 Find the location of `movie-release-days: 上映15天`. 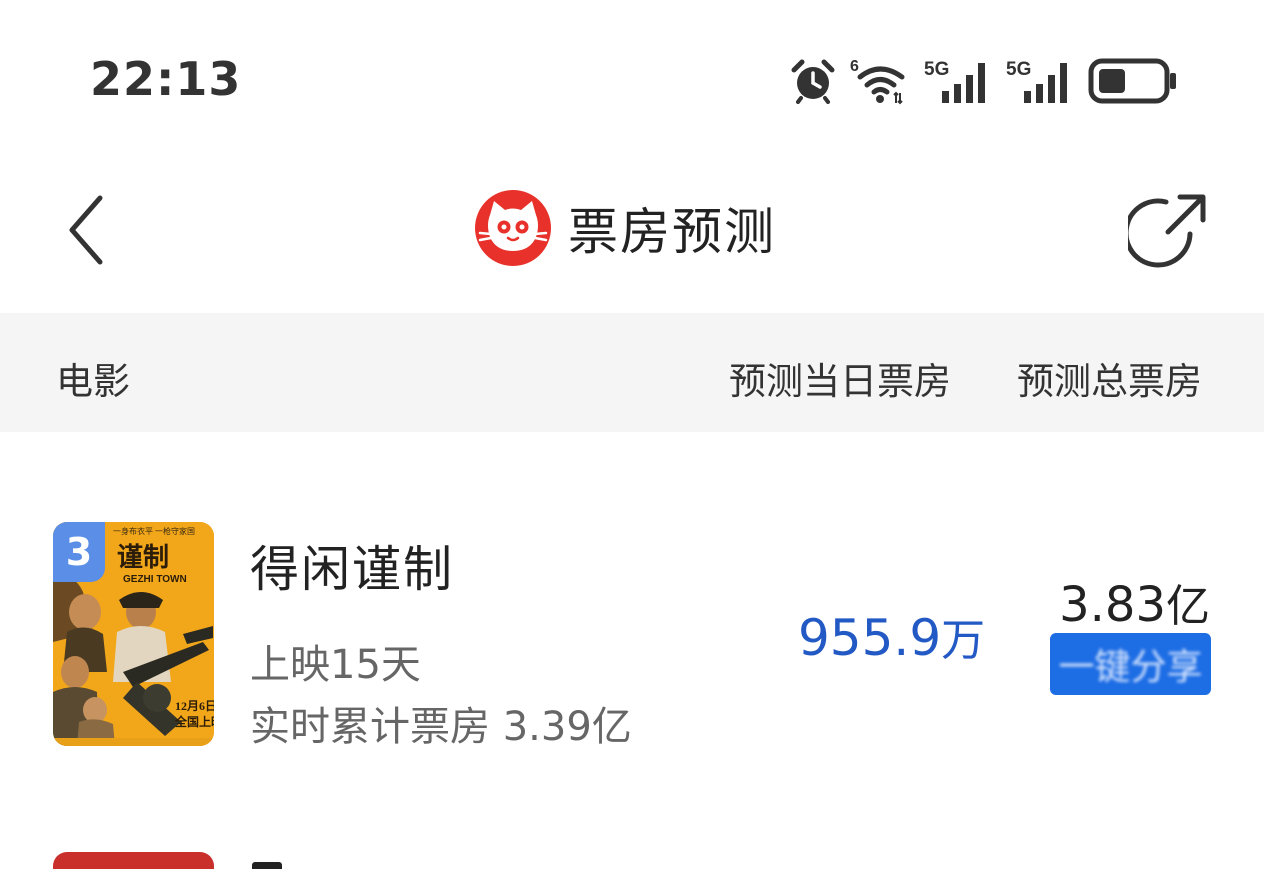

movie-release-days: 上映15天 is located at coordinates (335, 665).